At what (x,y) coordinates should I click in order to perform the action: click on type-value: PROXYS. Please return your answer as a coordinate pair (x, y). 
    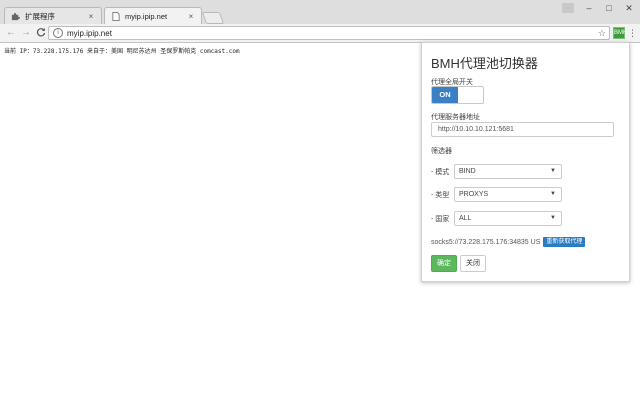
    Looking at the image, I should click on (474, 194).